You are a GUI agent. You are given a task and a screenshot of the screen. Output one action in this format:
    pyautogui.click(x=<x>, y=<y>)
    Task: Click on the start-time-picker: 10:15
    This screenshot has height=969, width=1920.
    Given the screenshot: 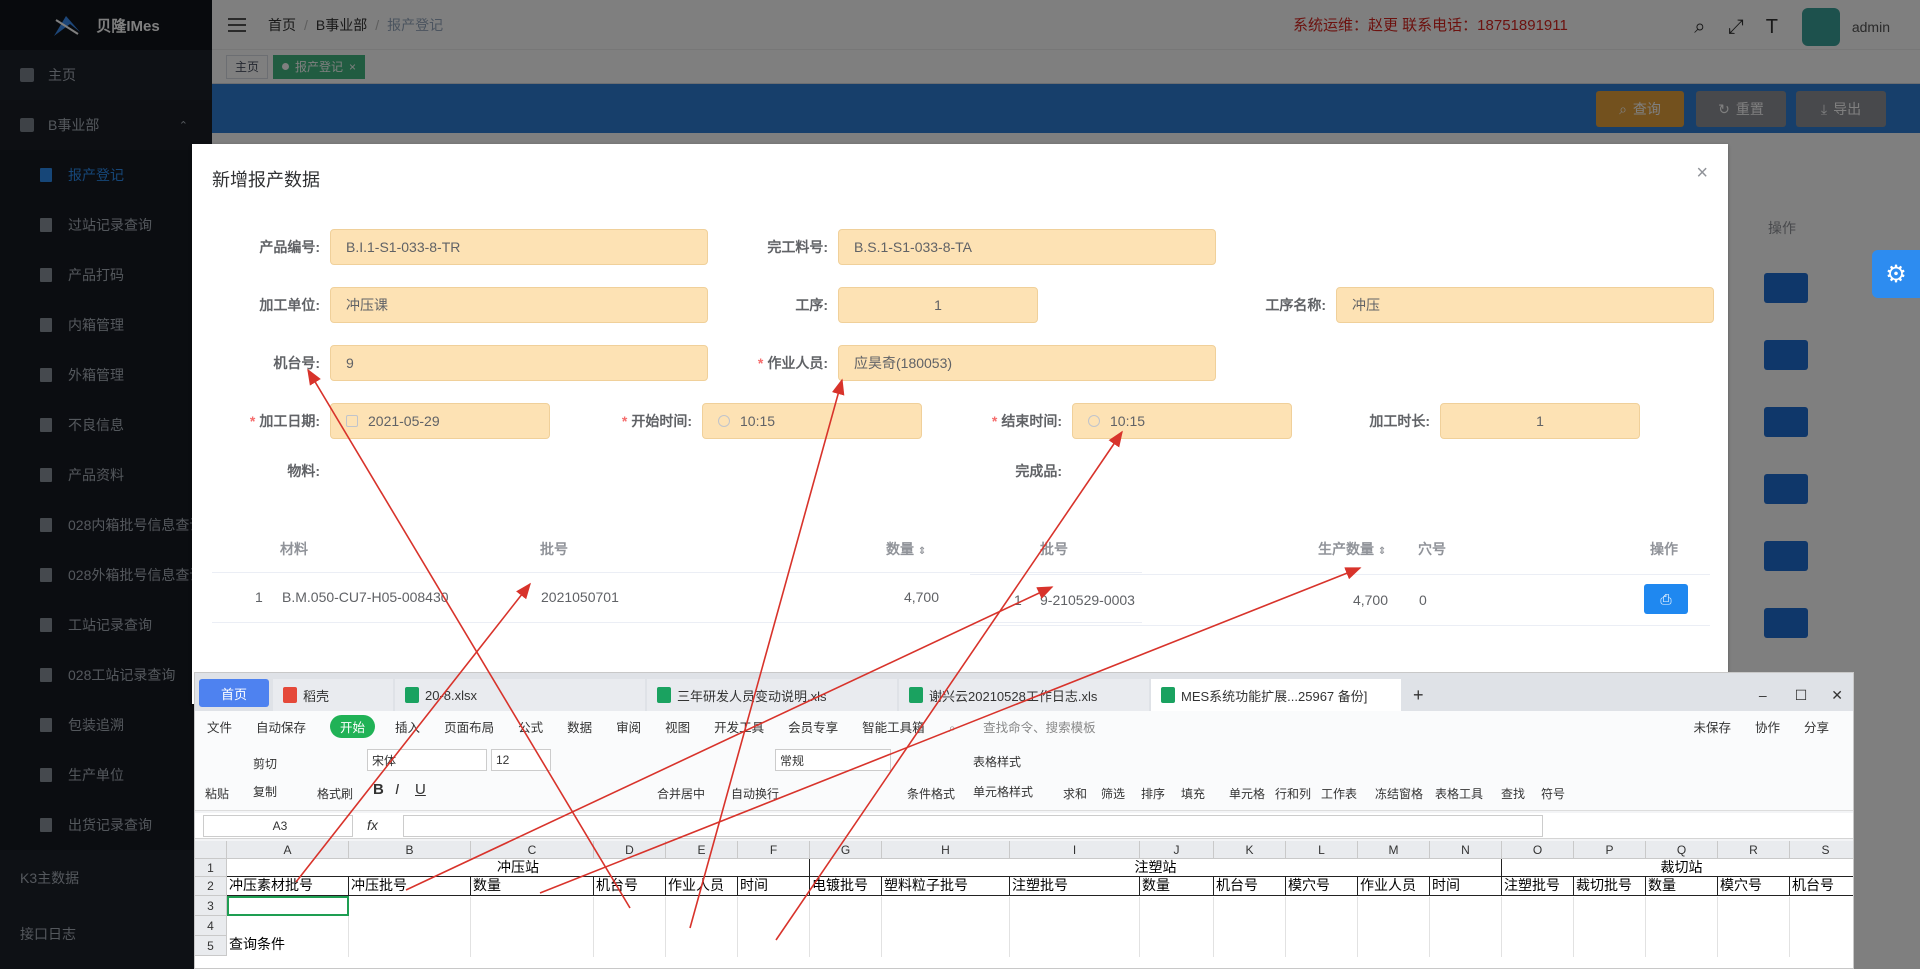 What is the action you would take?
    pyautogui.click(x=812, y=421)
    